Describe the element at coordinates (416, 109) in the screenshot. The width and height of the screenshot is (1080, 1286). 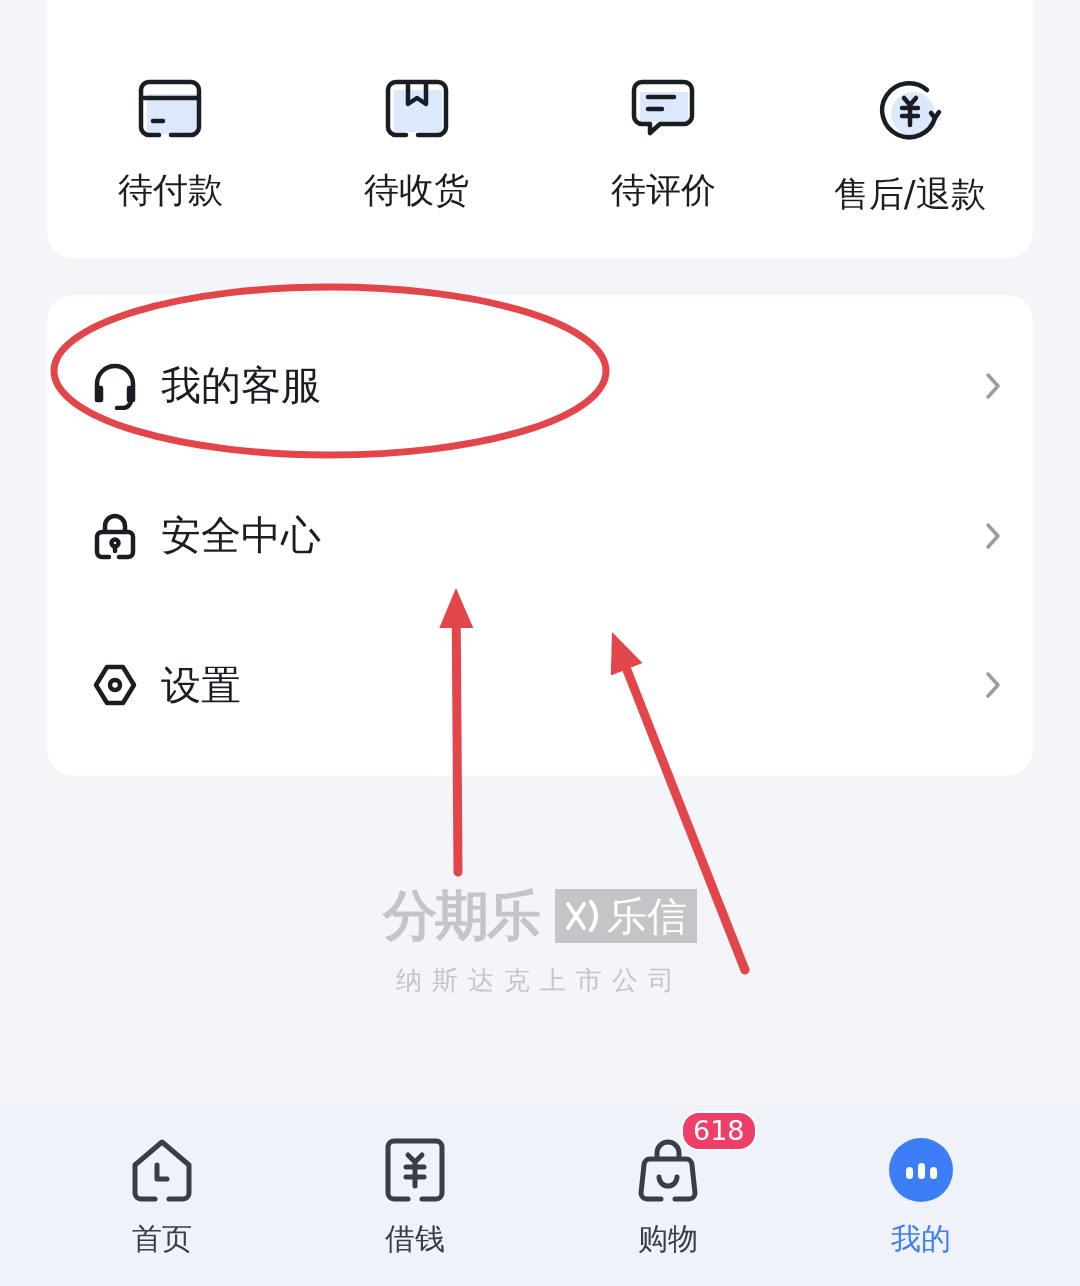
I see `box-icon` at that location.